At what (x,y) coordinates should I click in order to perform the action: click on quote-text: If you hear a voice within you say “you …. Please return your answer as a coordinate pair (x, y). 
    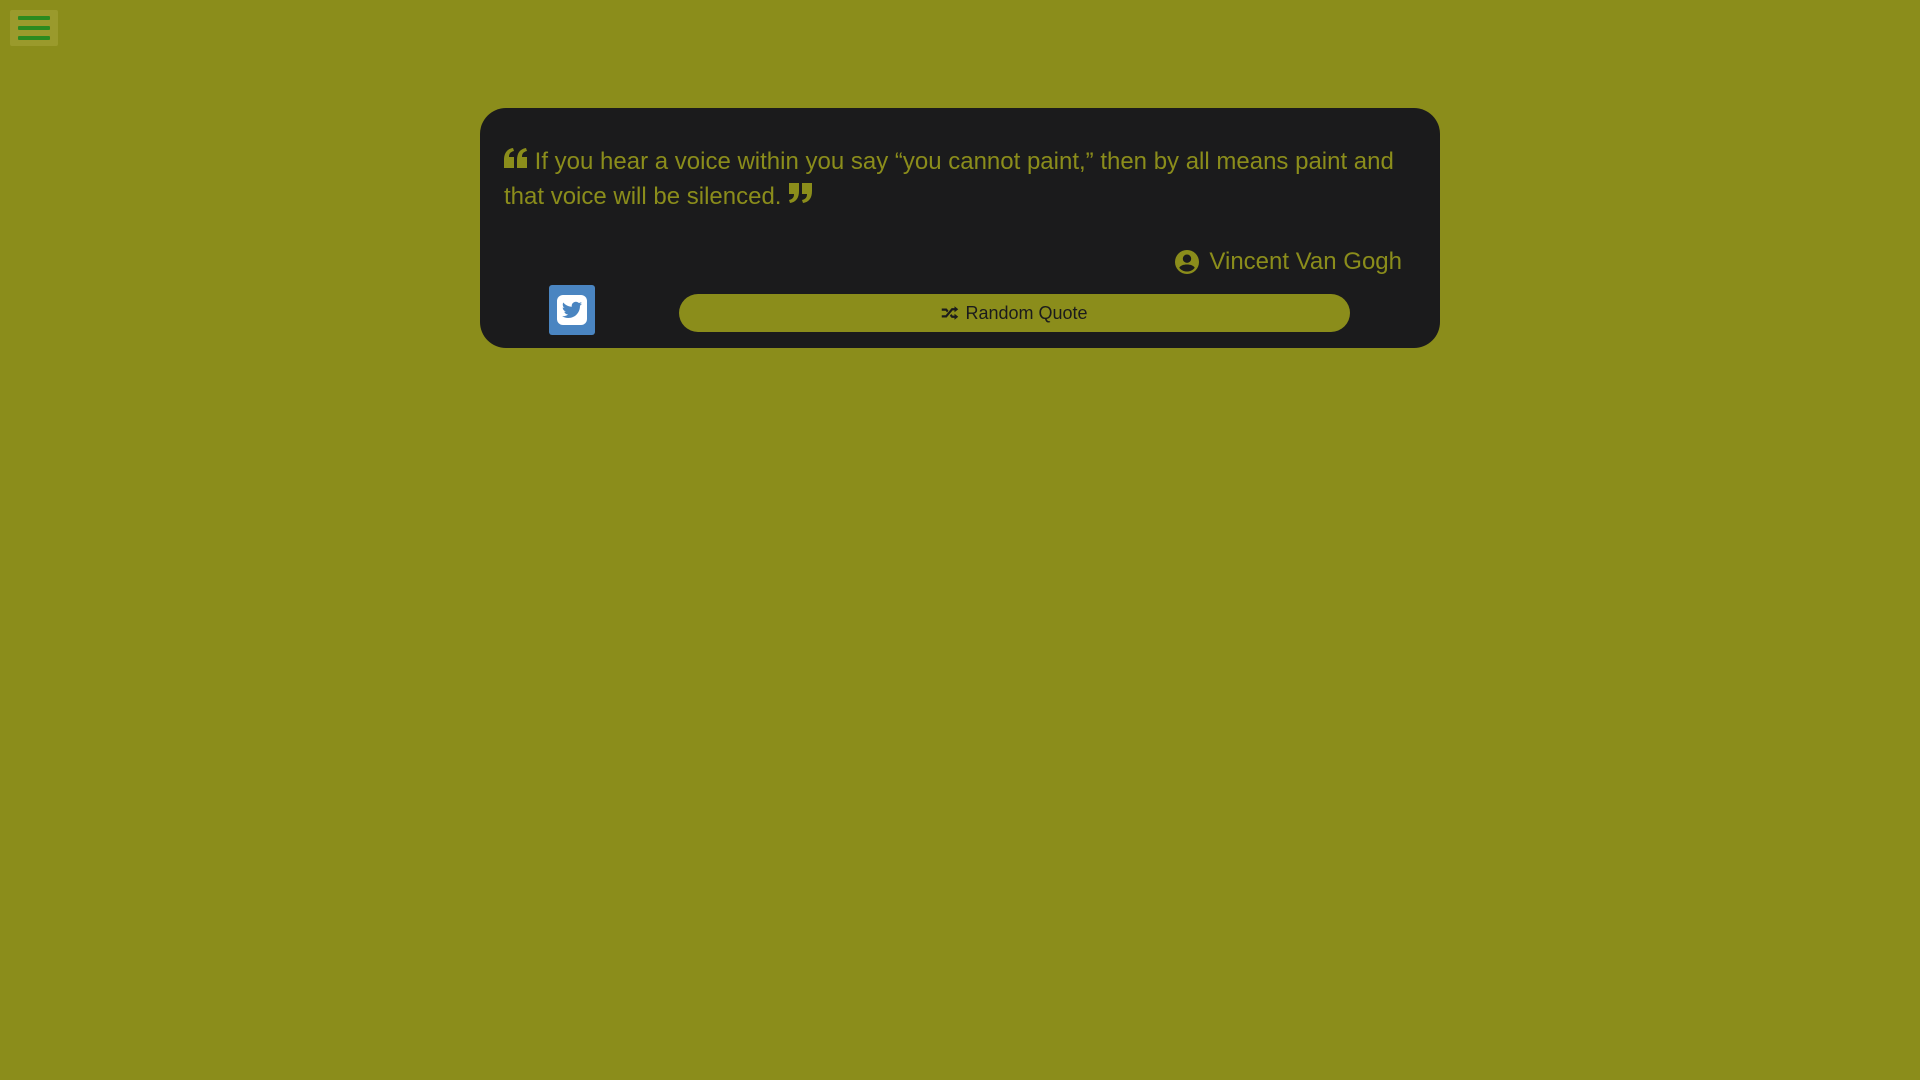
    Looking at the image, I should click on (949, 179).